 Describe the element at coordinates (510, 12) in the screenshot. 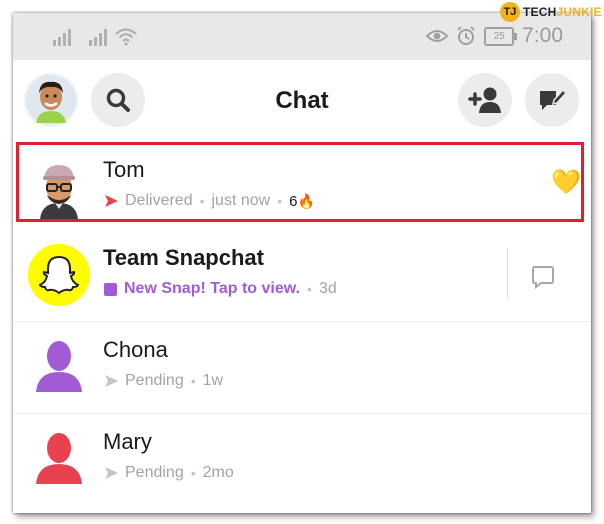

I see `techjunkie-logo-icon: TJ` at that location.